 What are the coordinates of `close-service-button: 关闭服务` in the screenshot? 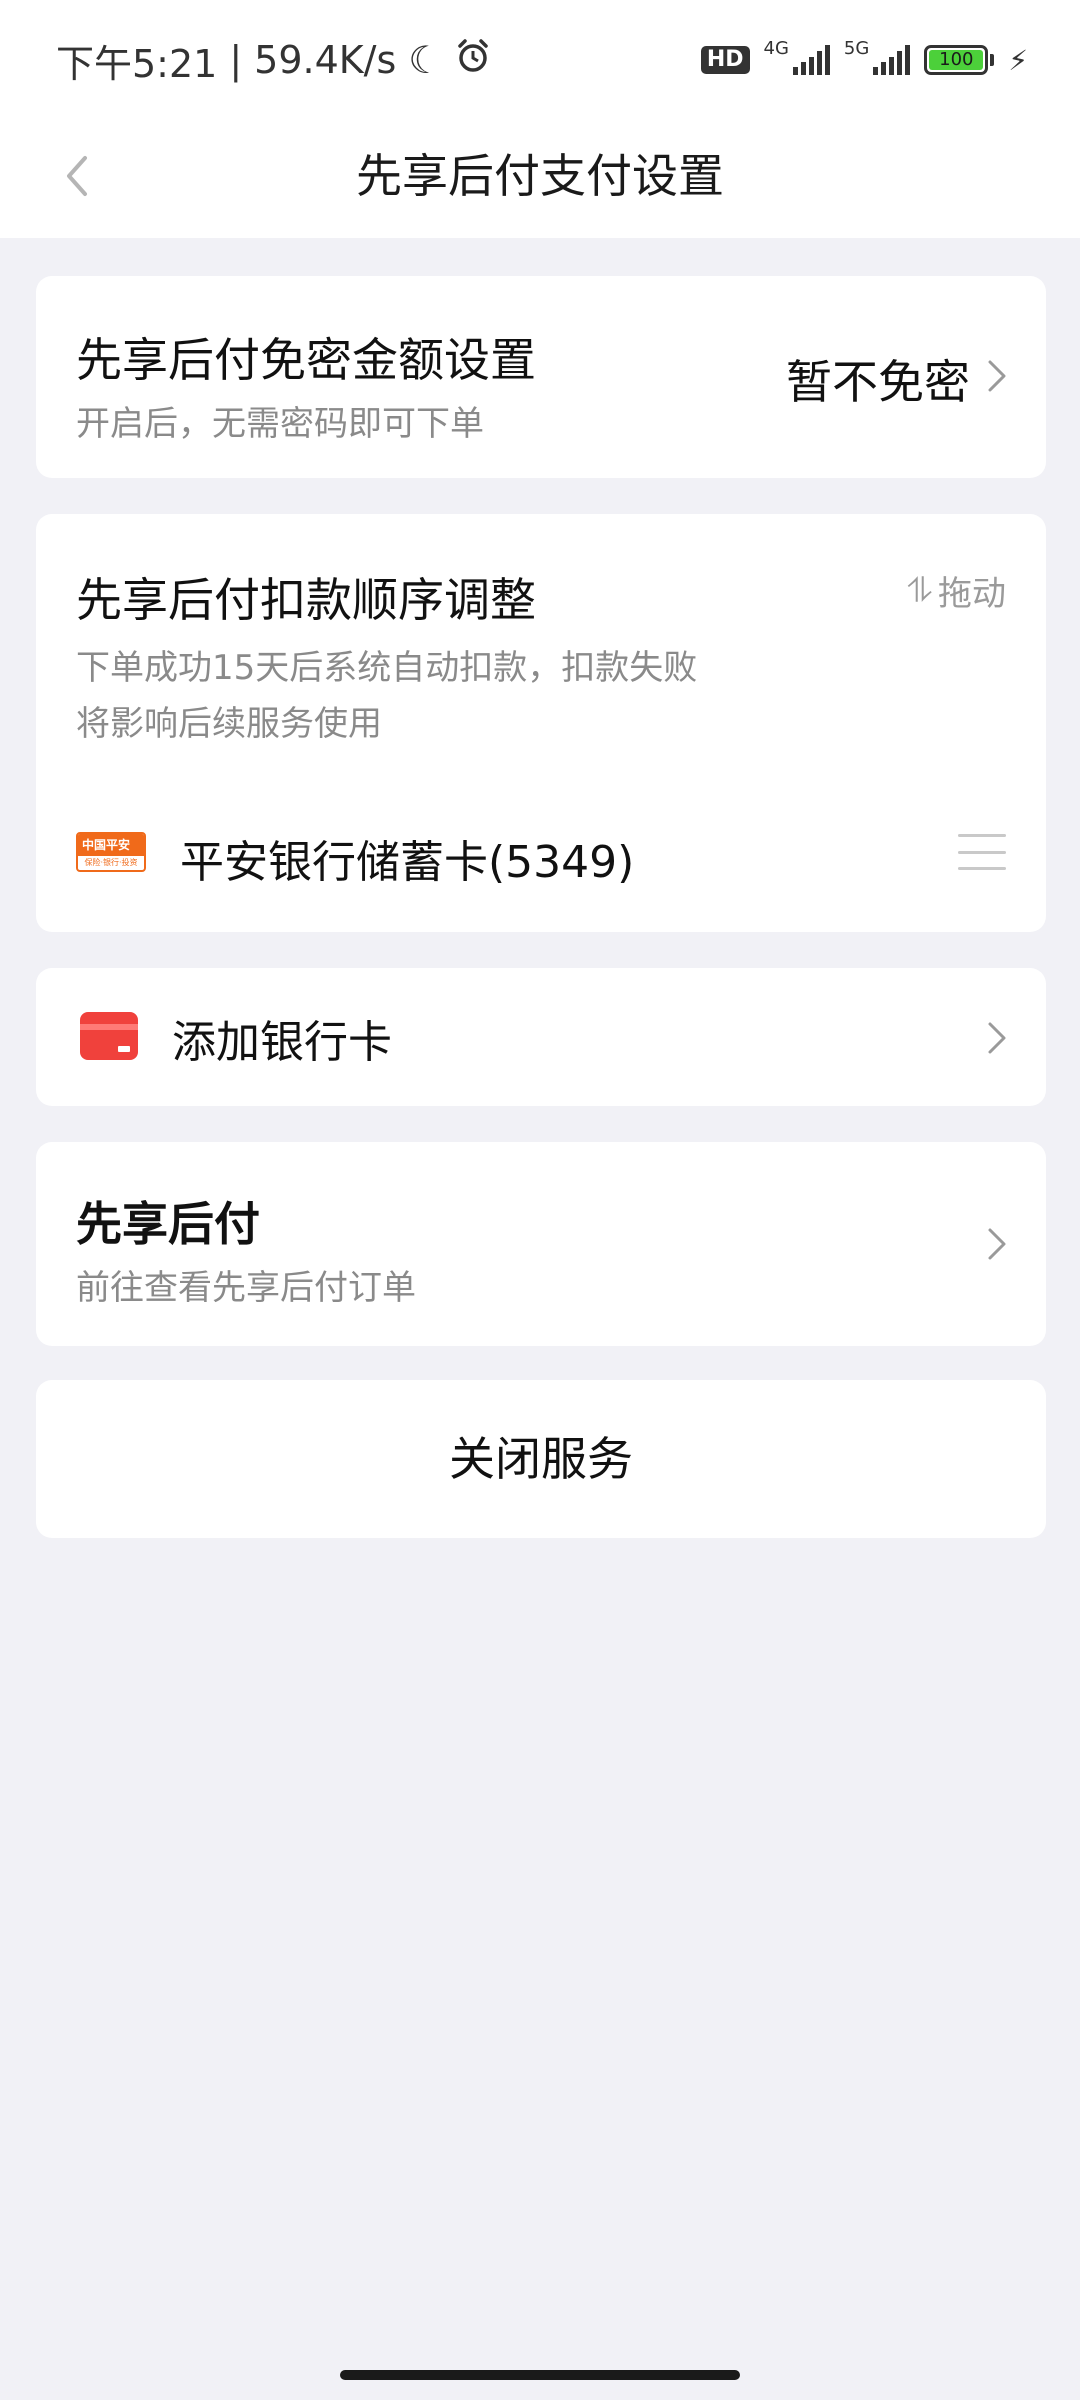 It's located at (541, 1459).